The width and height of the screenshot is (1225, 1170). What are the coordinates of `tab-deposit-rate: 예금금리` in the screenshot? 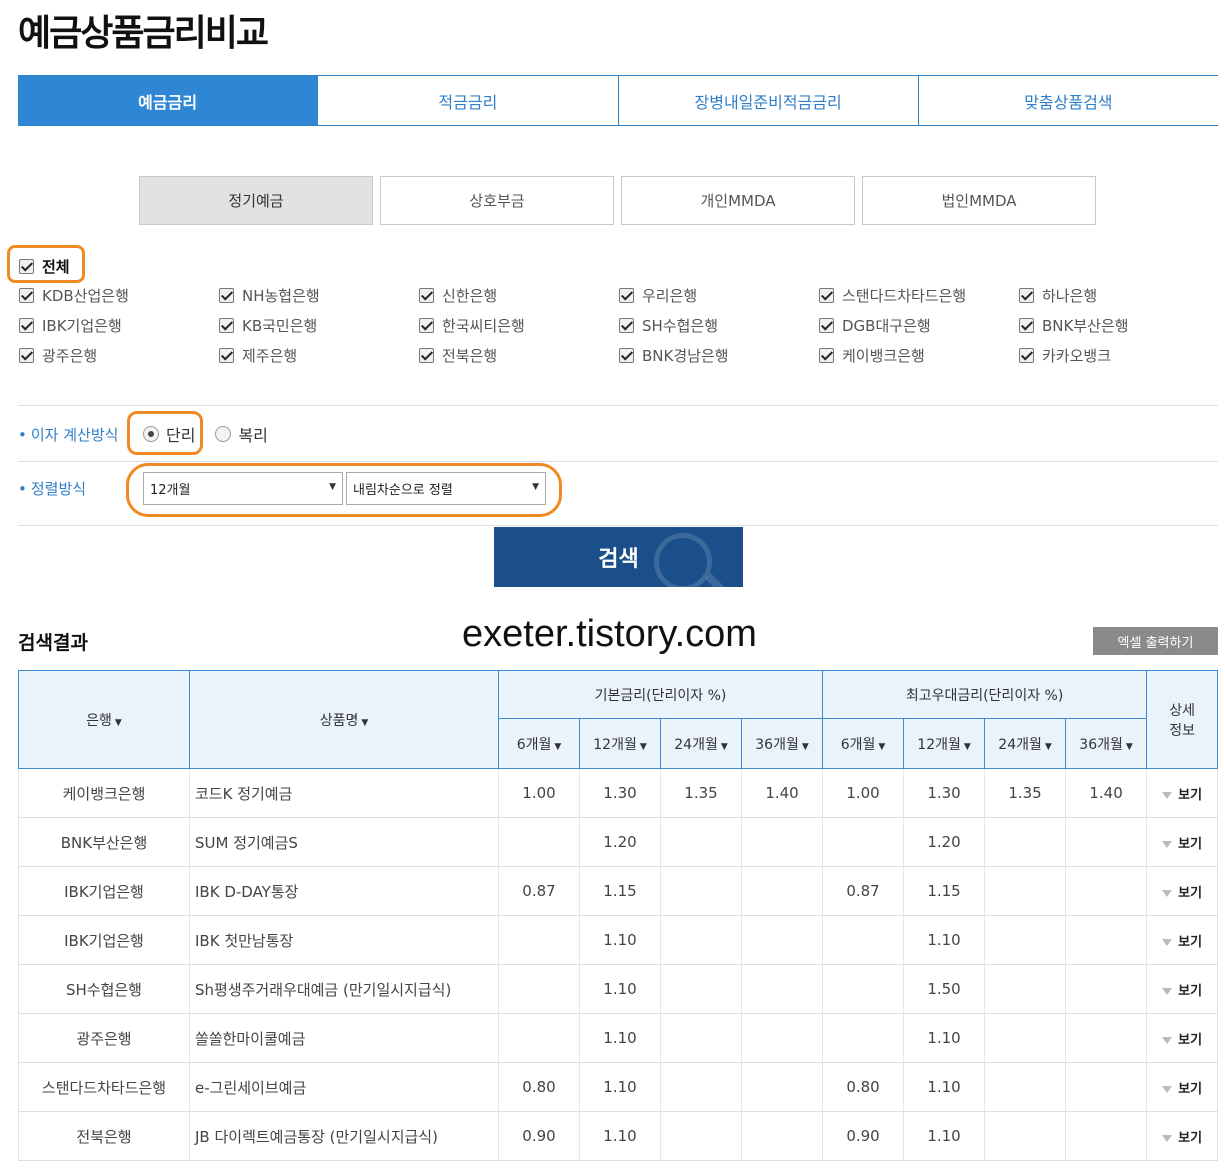 It's located at (168, 100).